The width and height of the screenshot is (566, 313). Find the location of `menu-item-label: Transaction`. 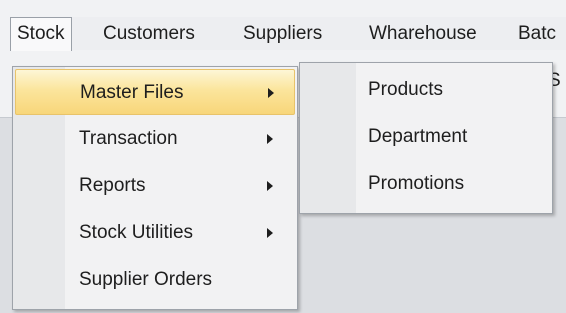

menu-item-label: Transaction is located at coordinates (128, 138).